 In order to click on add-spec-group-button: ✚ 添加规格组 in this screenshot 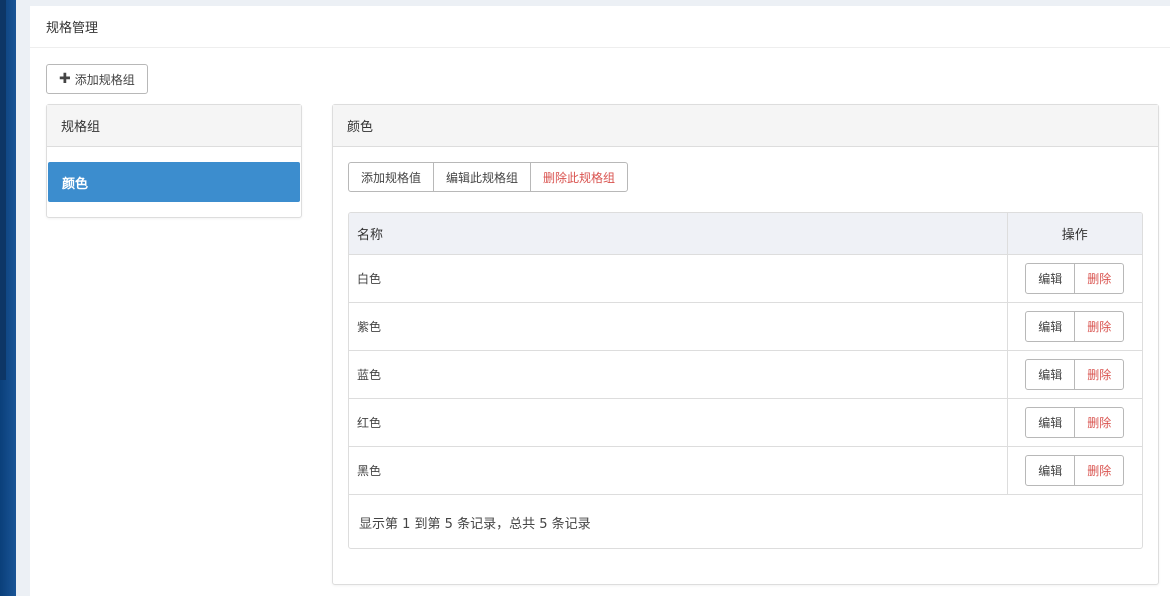, I will do `click(97, 79)`.